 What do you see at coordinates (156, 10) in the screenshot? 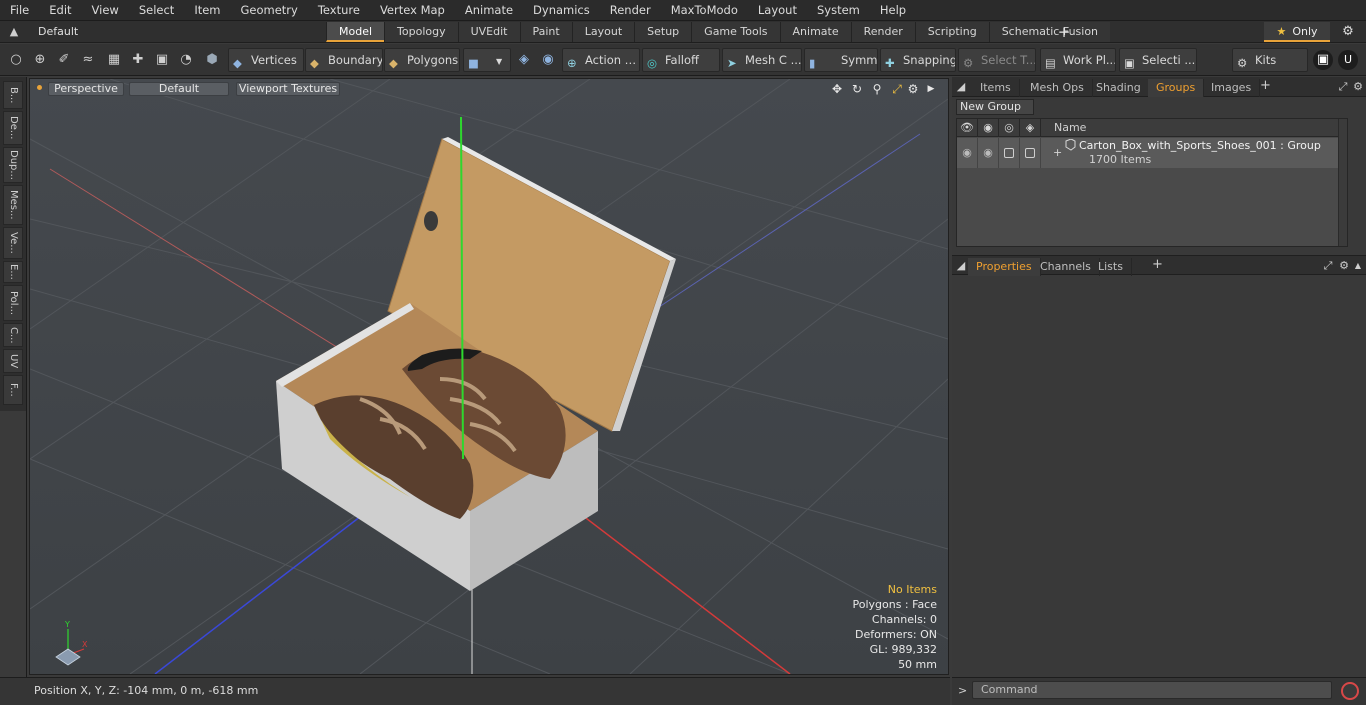
I see `menu-select: Select` at bounding box center [156, 10].